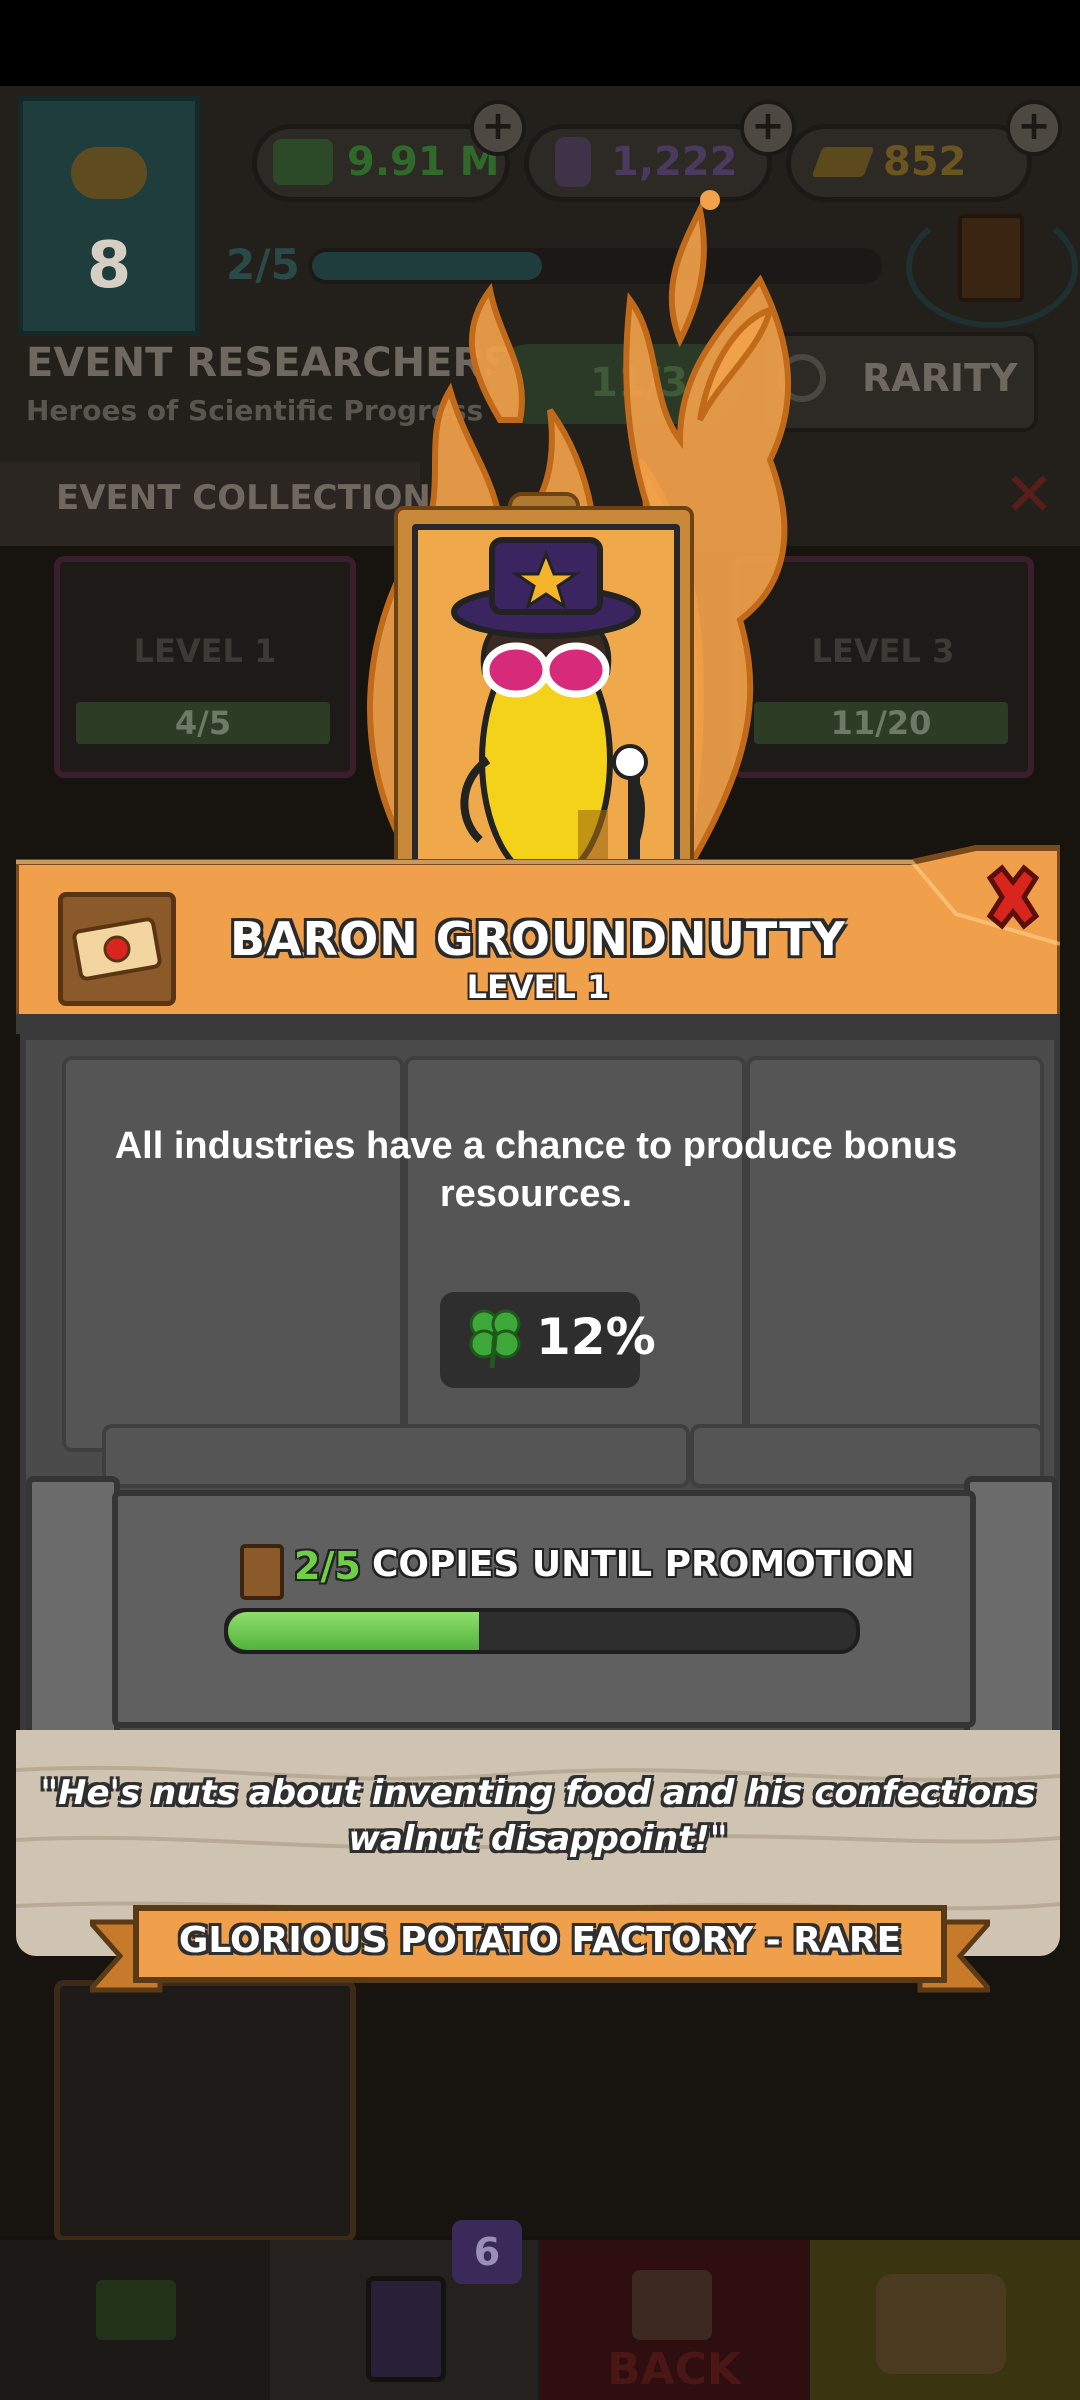 The width and height of the screenshot is (1080, 2400). I want to click on peanut-researcher-illustration, so click(546, 703).